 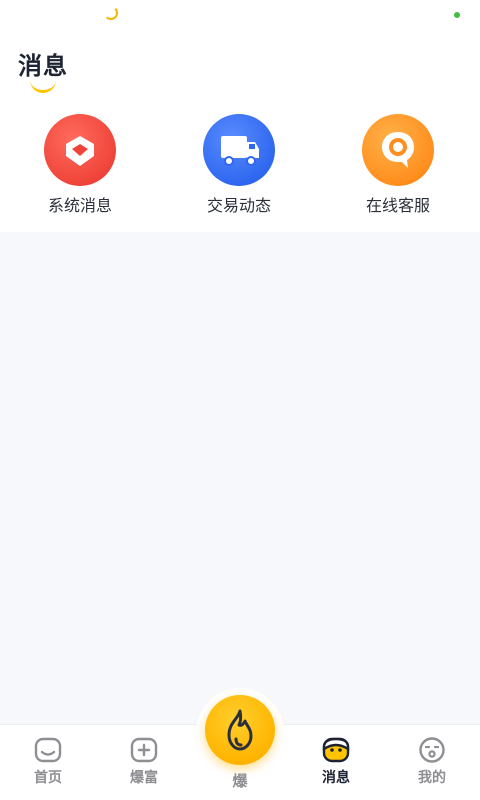 I want to click on tab-center-bao, so click(x=240, y=732).